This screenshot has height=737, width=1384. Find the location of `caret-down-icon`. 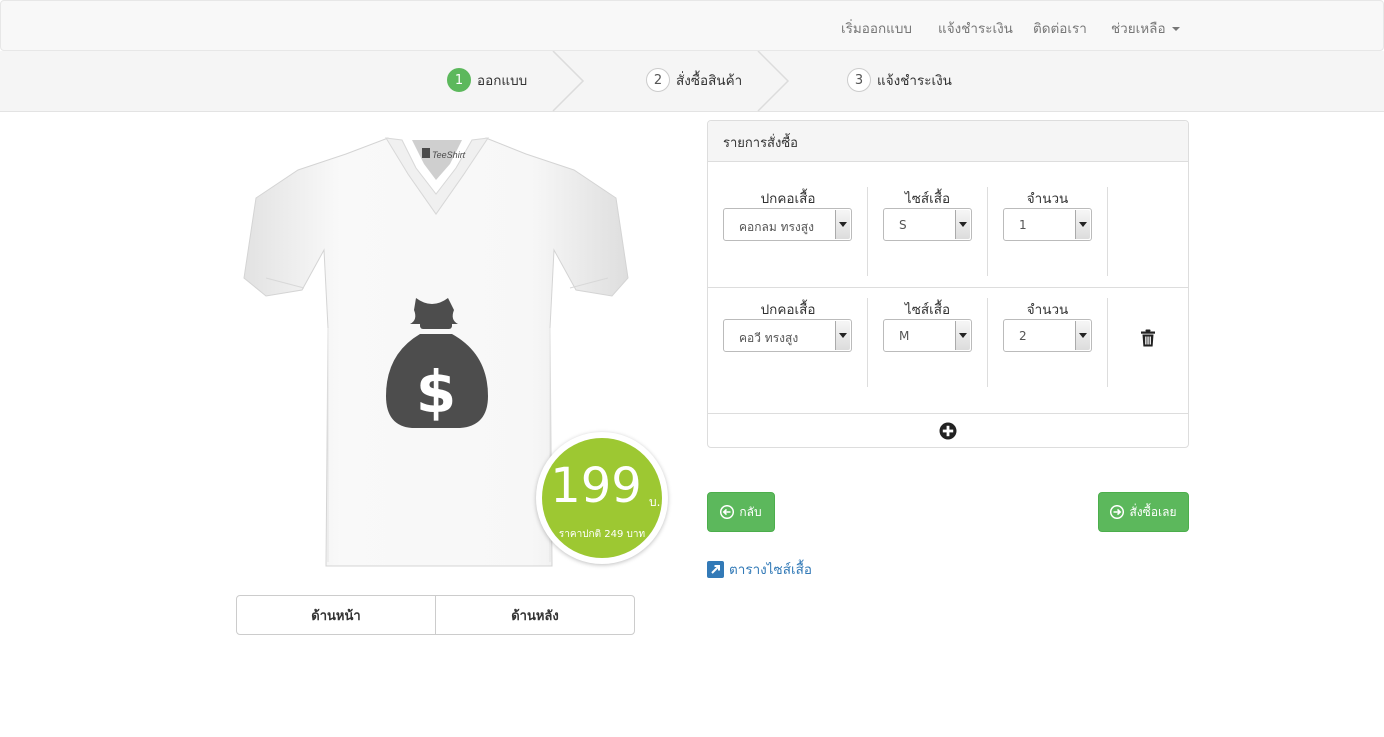

caret-down-icon is located at coordinates (1175, 29).